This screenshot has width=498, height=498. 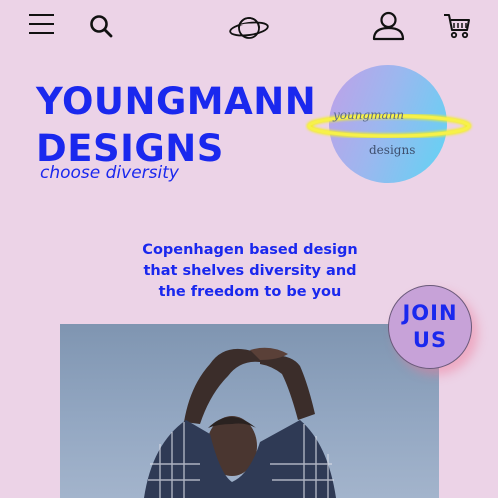 What do you see at coordinates (369, 115) in the screenshot?
I see `logo-word-youngmann: youngmann` at bounding box center [369, 115].